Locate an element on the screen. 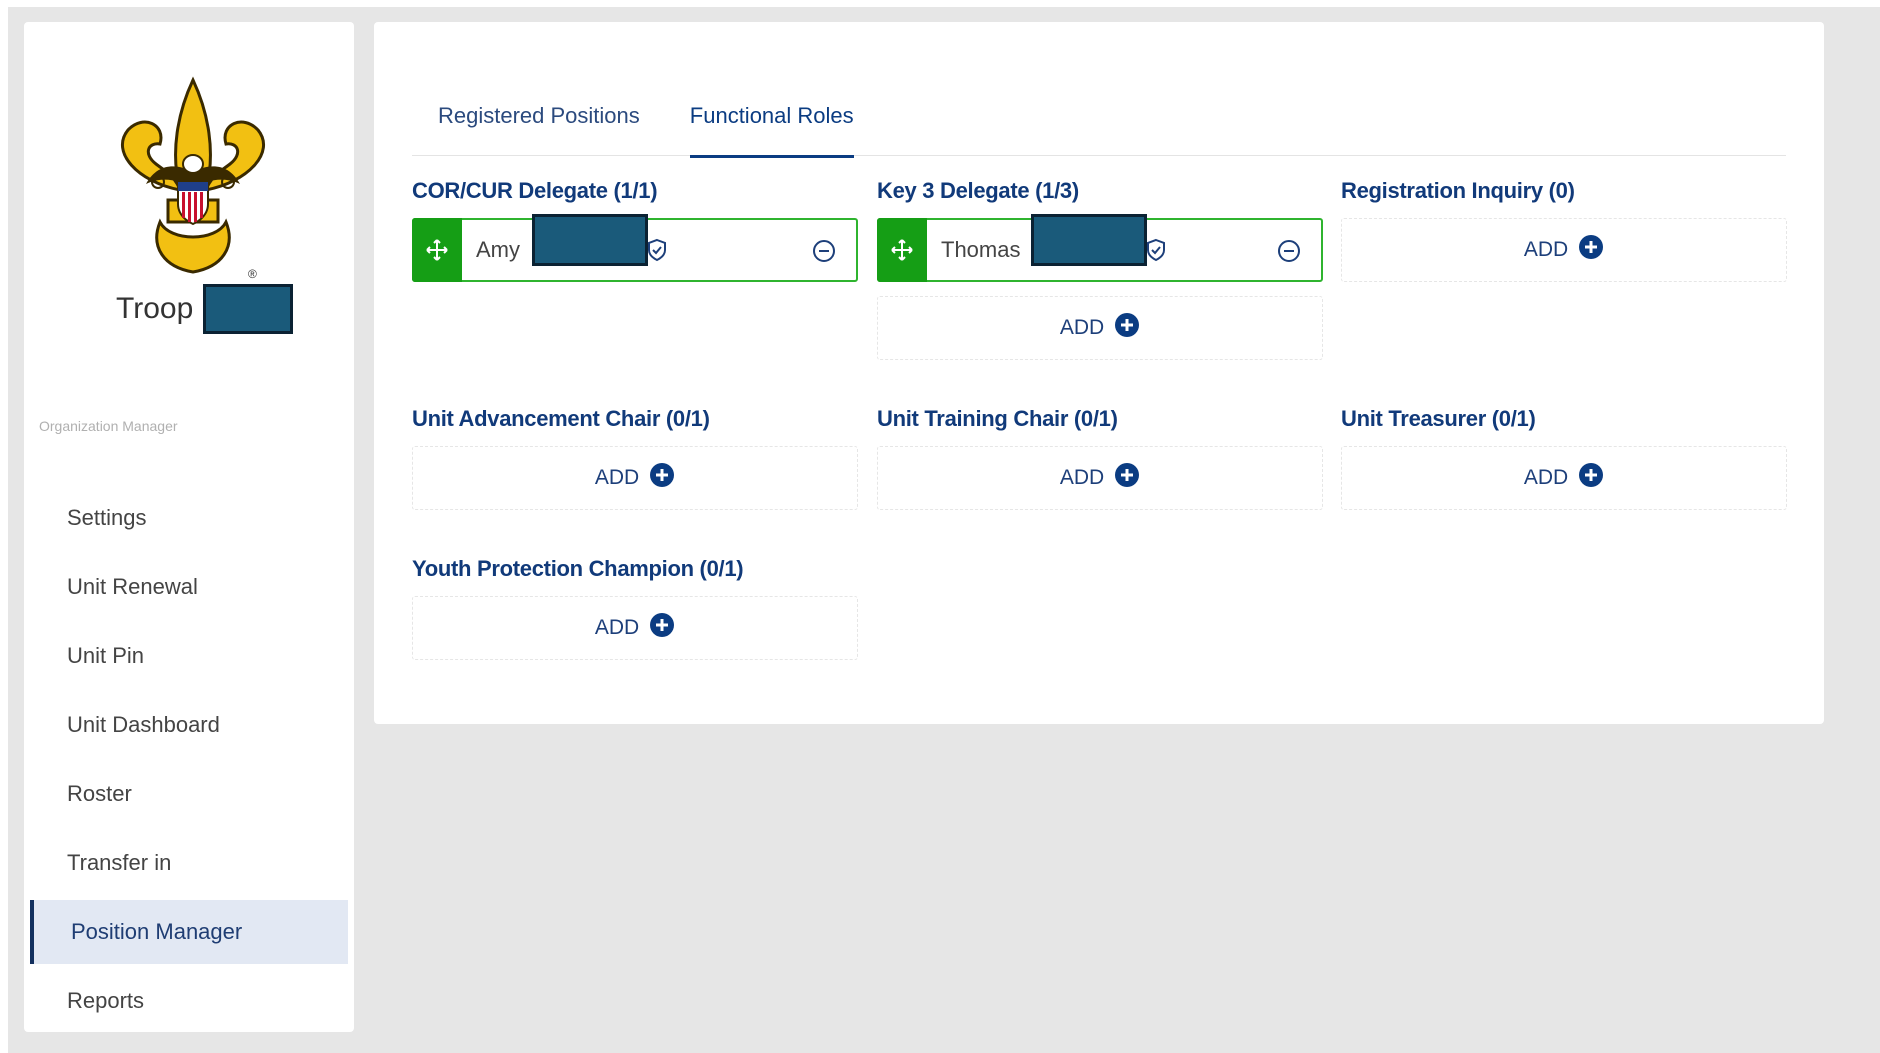 This screenshot has height=1053, width=1880. role-title: Key 3 Delegate (1/3) is located at coordinates (978, 190).